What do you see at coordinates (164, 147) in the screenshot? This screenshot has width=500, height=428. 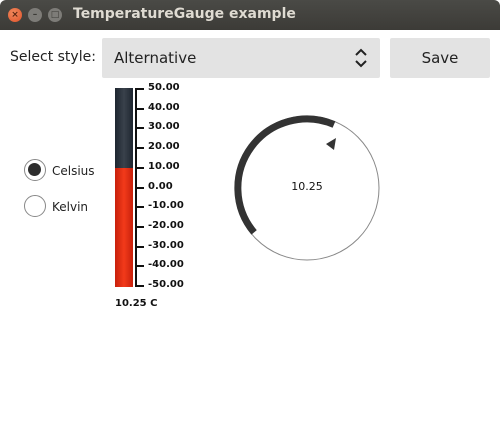 I see `scale-tick-label: 20.00` at bounding box center [164, 147].